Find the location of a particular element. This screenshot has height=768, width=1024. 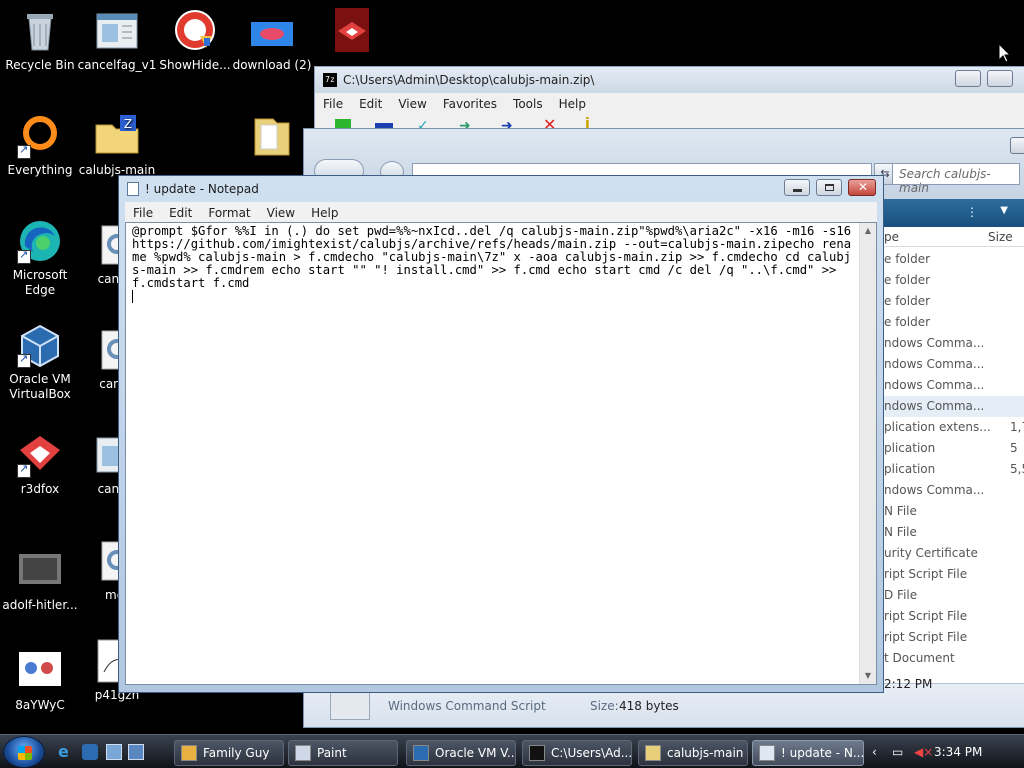

file-row: urity Certificate is located at coordinates (954, 553).